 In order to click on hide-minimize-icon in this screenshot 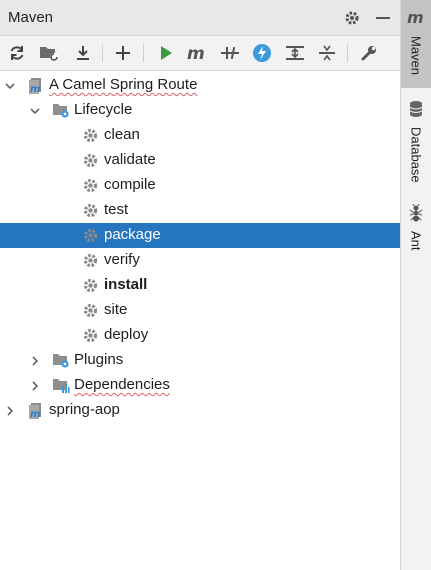, I will do `click(383, 18)`.